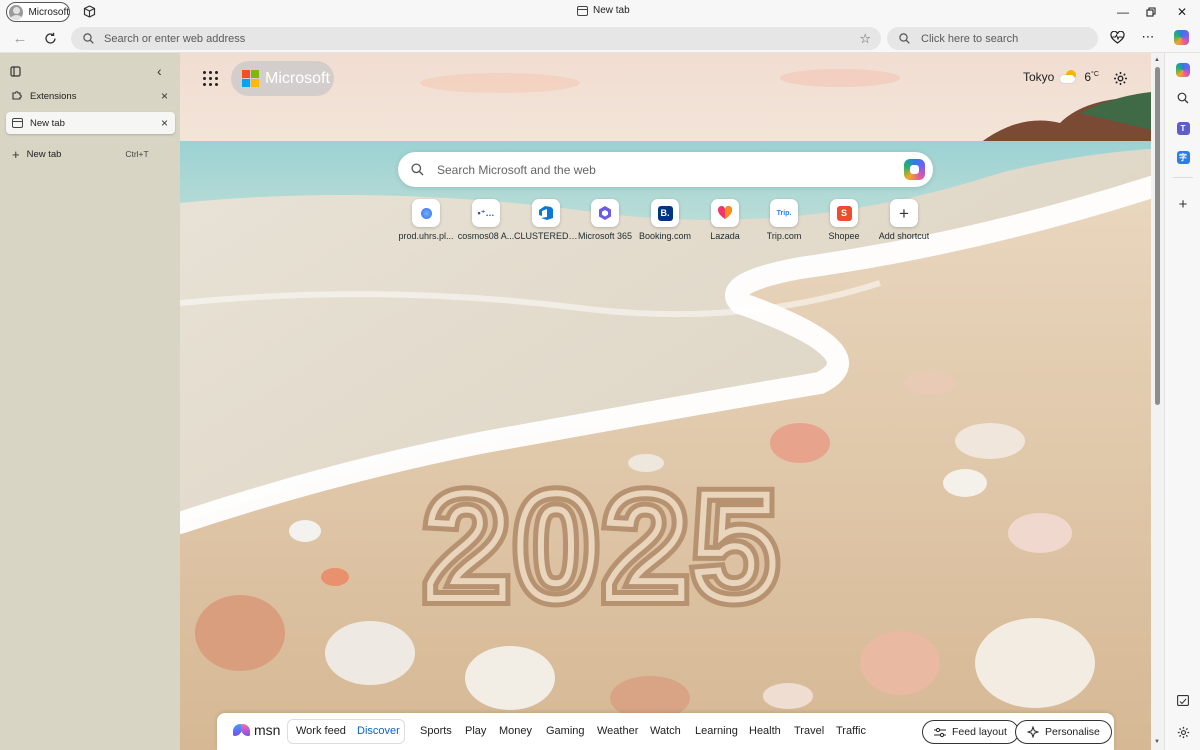  Describe the element at coordinates (90, 96) in the screenshot. I see `vertical-tab-extensions: Extensions ×` at that location.